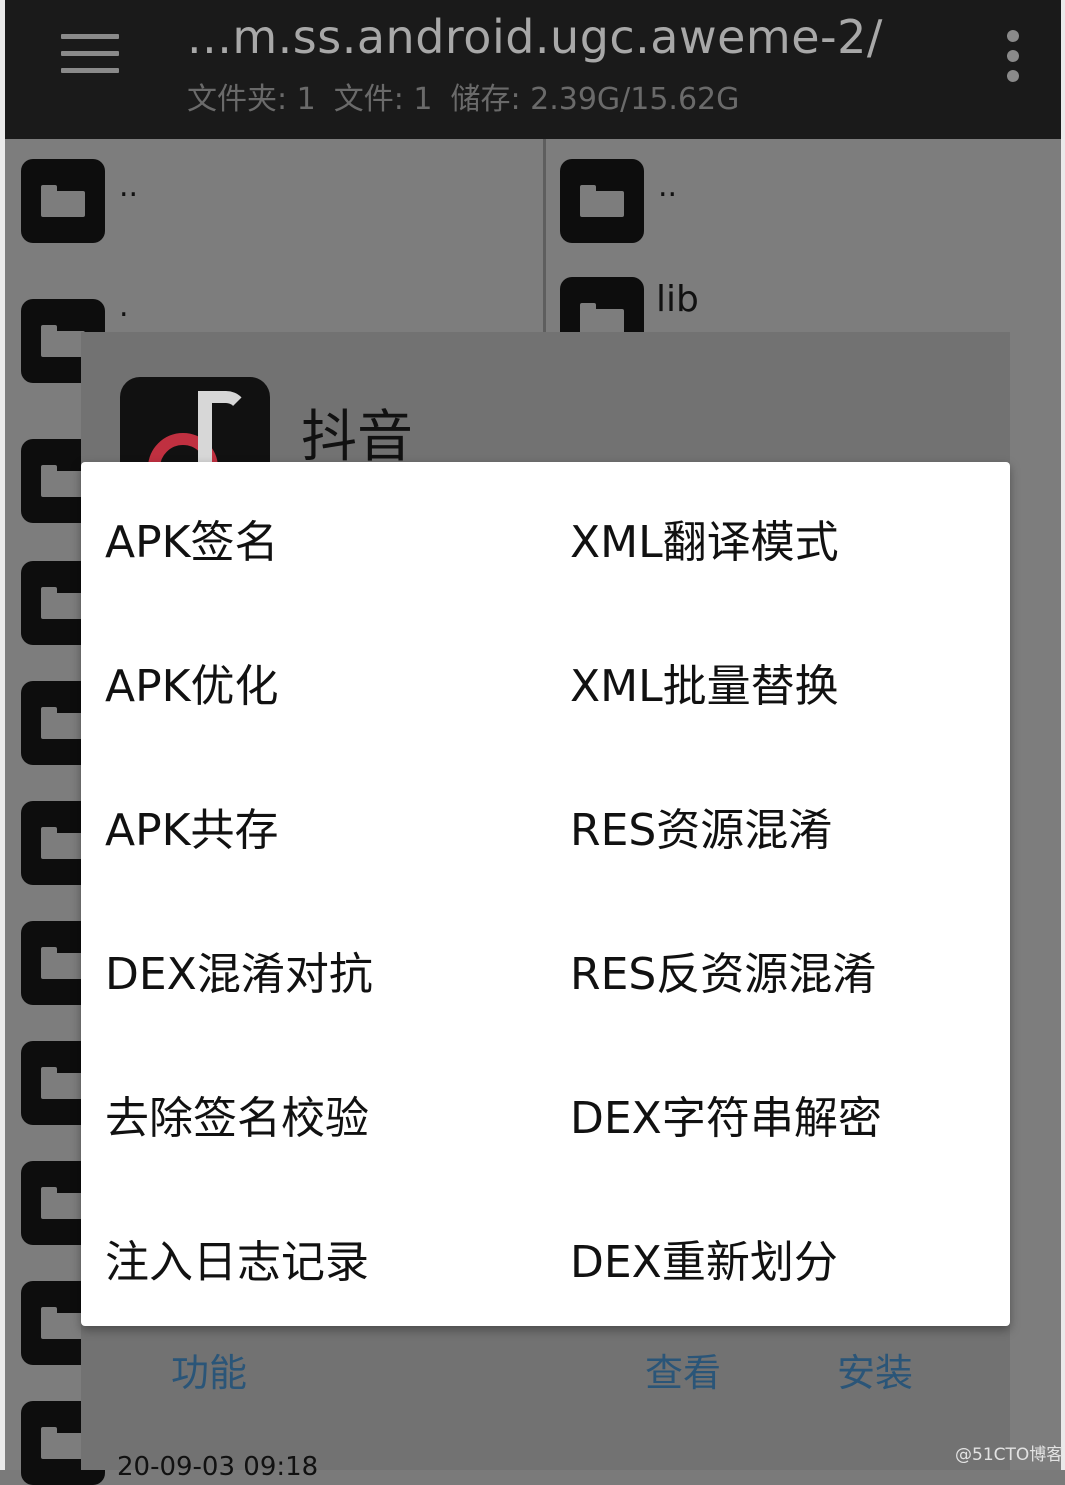 This screenshot has height=1485, width=1065. I want to click on more-vertical-icon, so click(1013, 58).